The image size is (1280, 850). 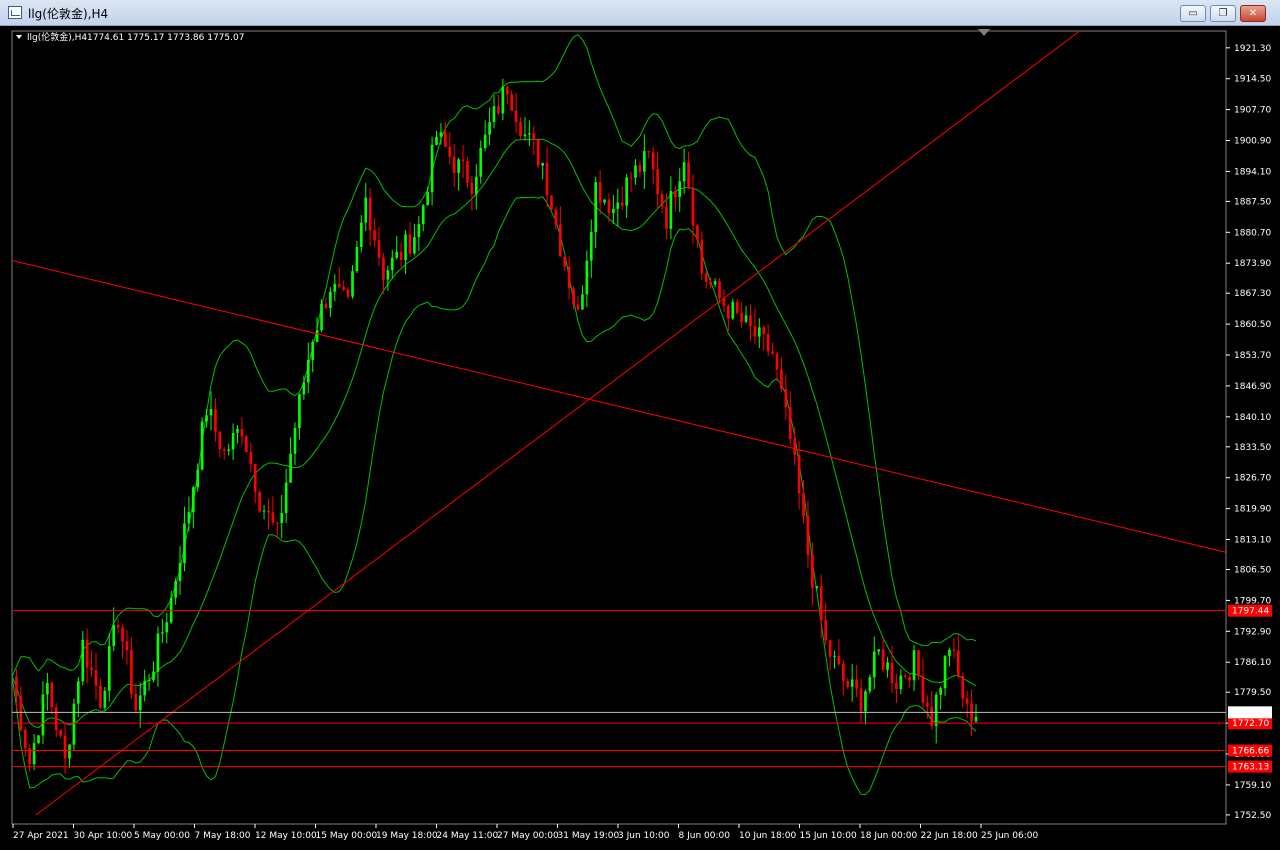 What do you see at coordinates (1223, 13) in the screenshot?
I see `restore-button: ❐` at bounding box center [1223, 13].